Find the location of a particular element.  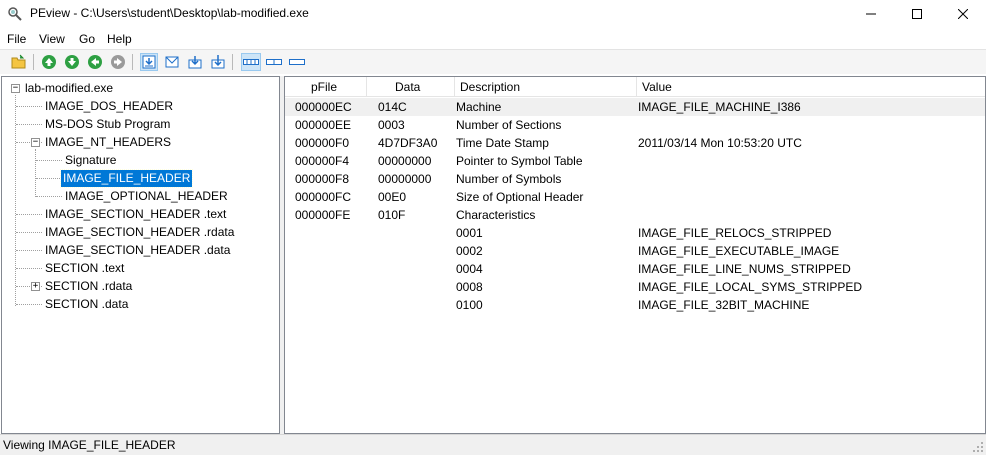

tree-item-optional-header: IMAGE_OPTIONAL_HEADER is located at coordinates (146, 196).